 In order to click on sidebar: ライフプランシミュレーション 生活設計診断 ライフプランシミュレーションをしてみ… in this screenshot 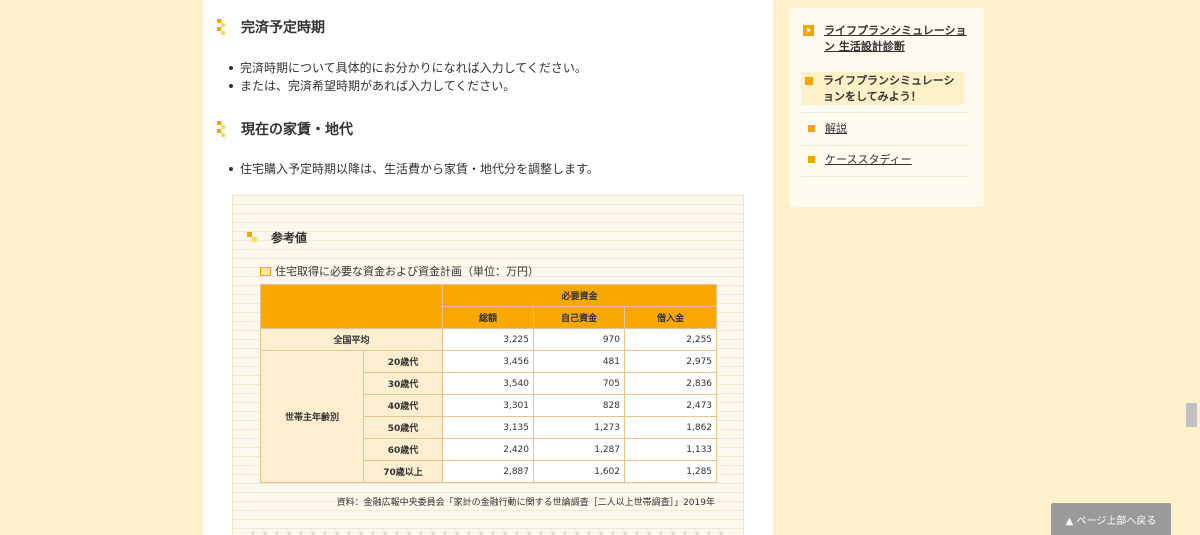, I will do `click(886, 107)`.